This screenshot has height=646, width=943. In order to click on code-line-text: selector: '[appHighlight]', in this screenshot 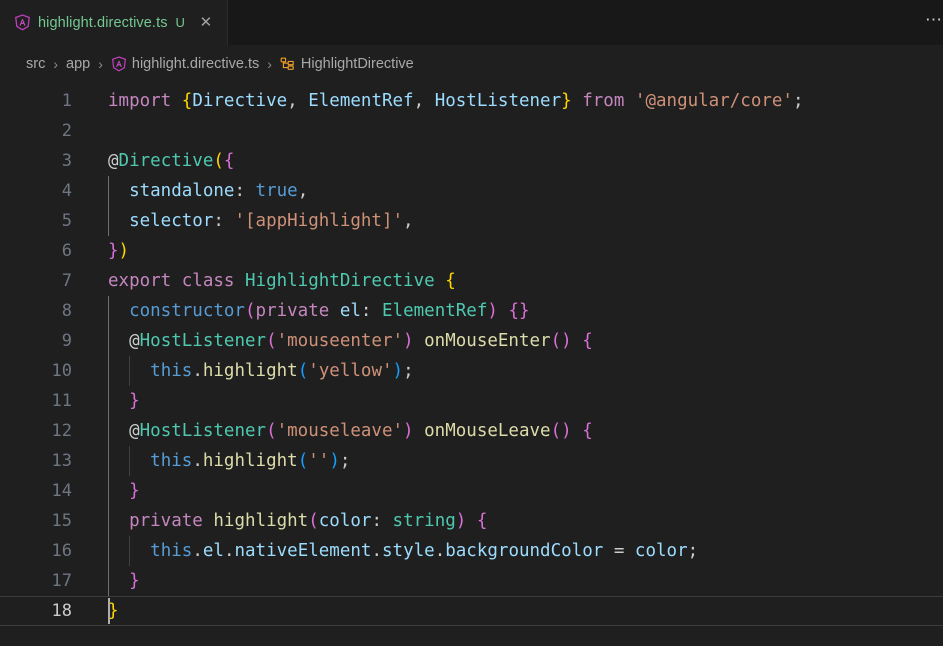, I will do `click(513, 221)`.